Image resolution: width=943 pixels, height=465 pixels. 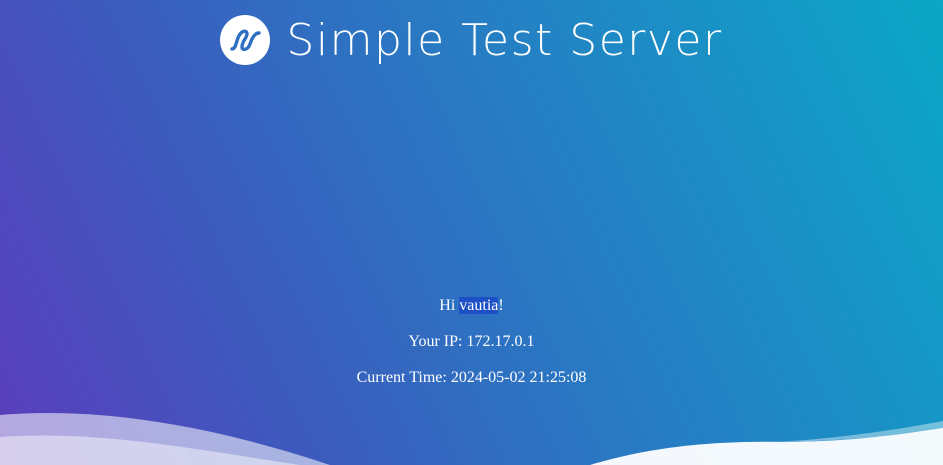 I want to click on time-line: Current Time: 2024-05-02 21:25:08, so click(x=471, y=378).